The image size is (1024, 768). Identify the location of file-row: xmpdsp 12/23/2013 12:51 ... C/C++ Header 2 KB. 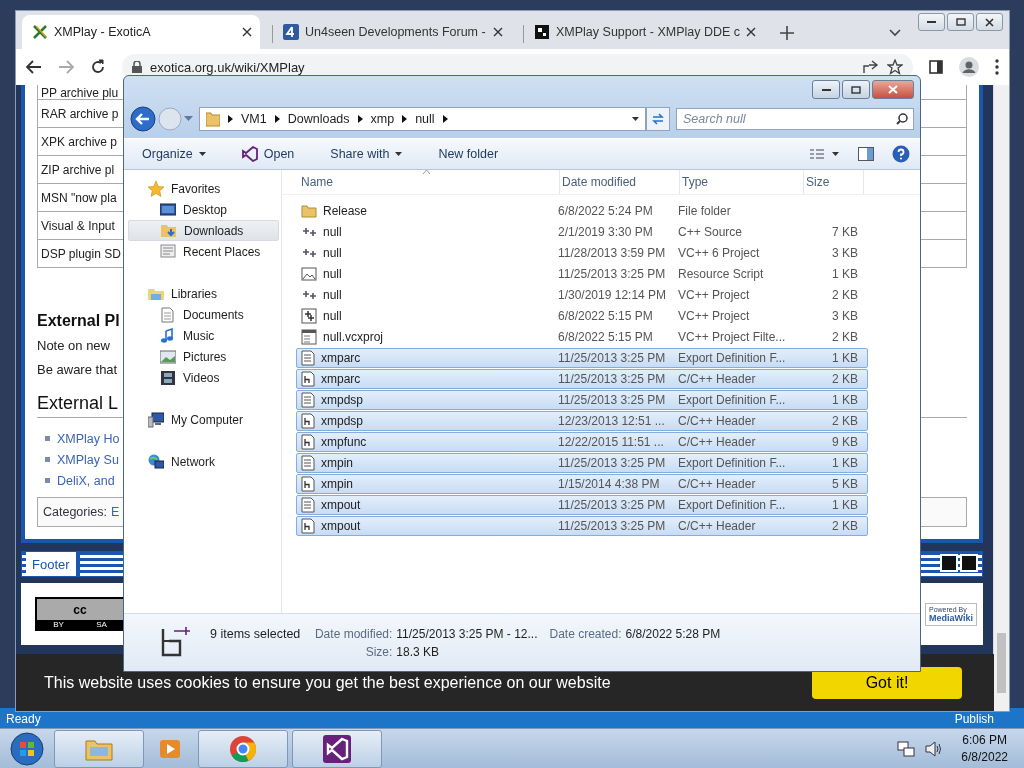
(582, 421).